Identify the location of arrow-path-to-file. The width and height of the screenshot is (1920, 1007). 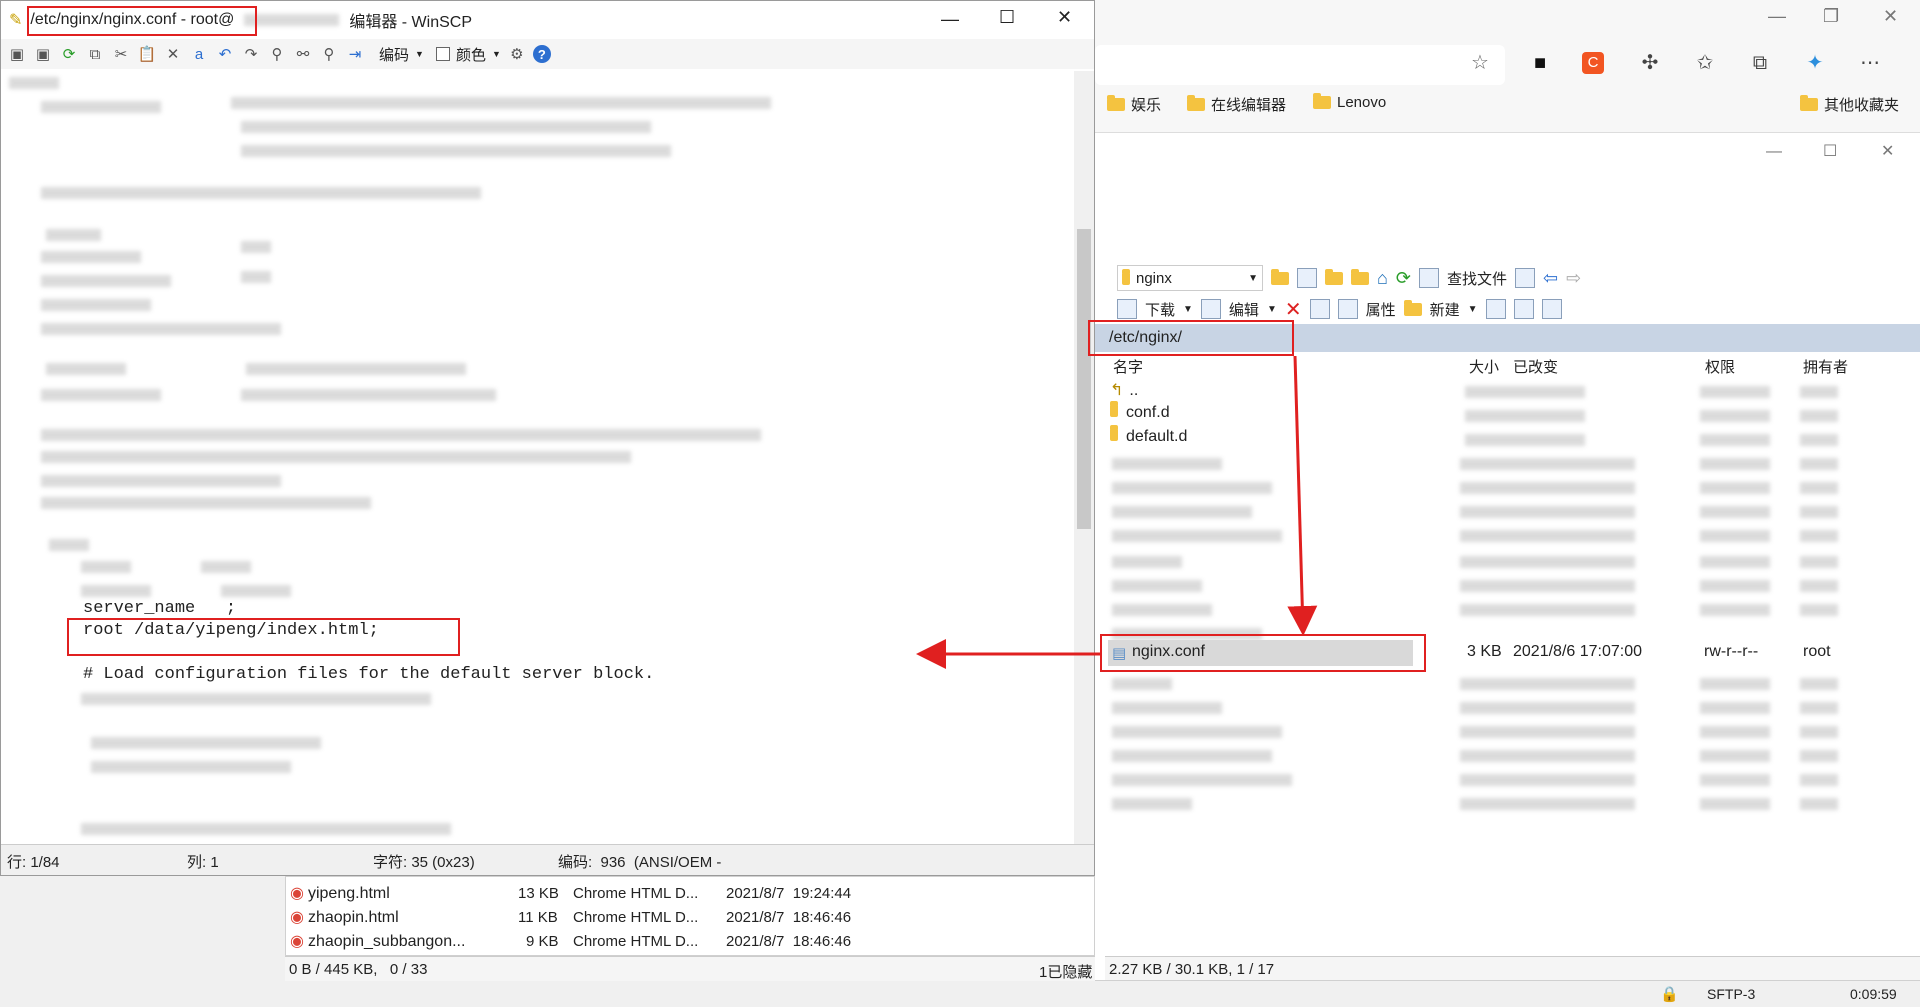
(1302, 495).